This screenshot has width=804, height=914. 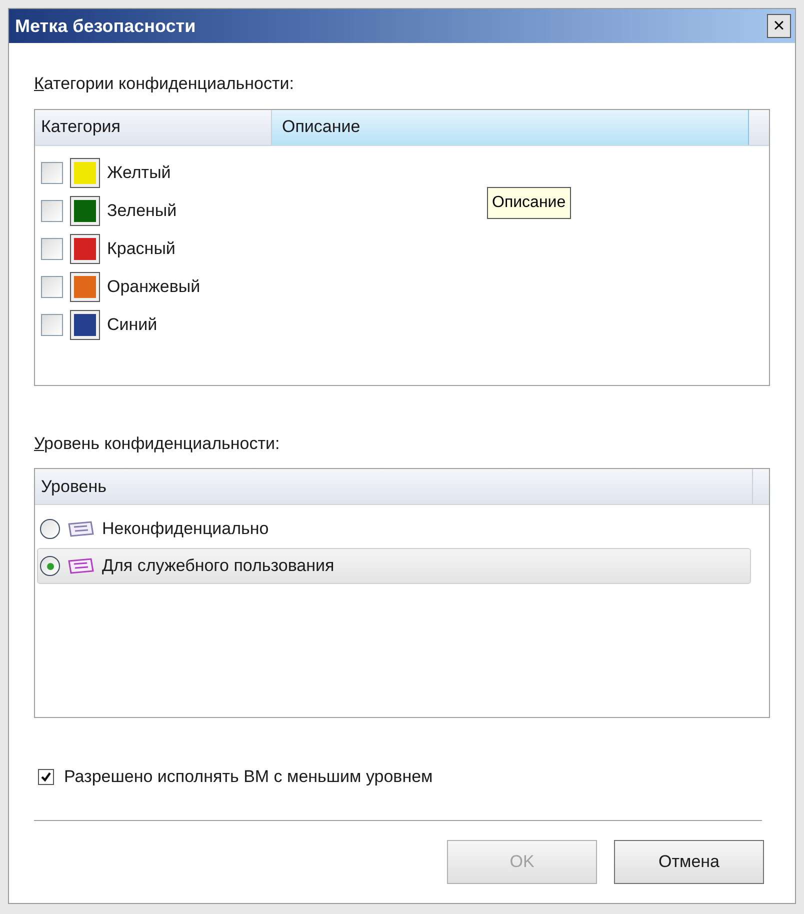 What do you see at coordinates (248, 777) in the screenshot?
I see `checkbox-label: Разрешено исполнять ВМ с меньшим уровнем` at bounding box center [248, 777].